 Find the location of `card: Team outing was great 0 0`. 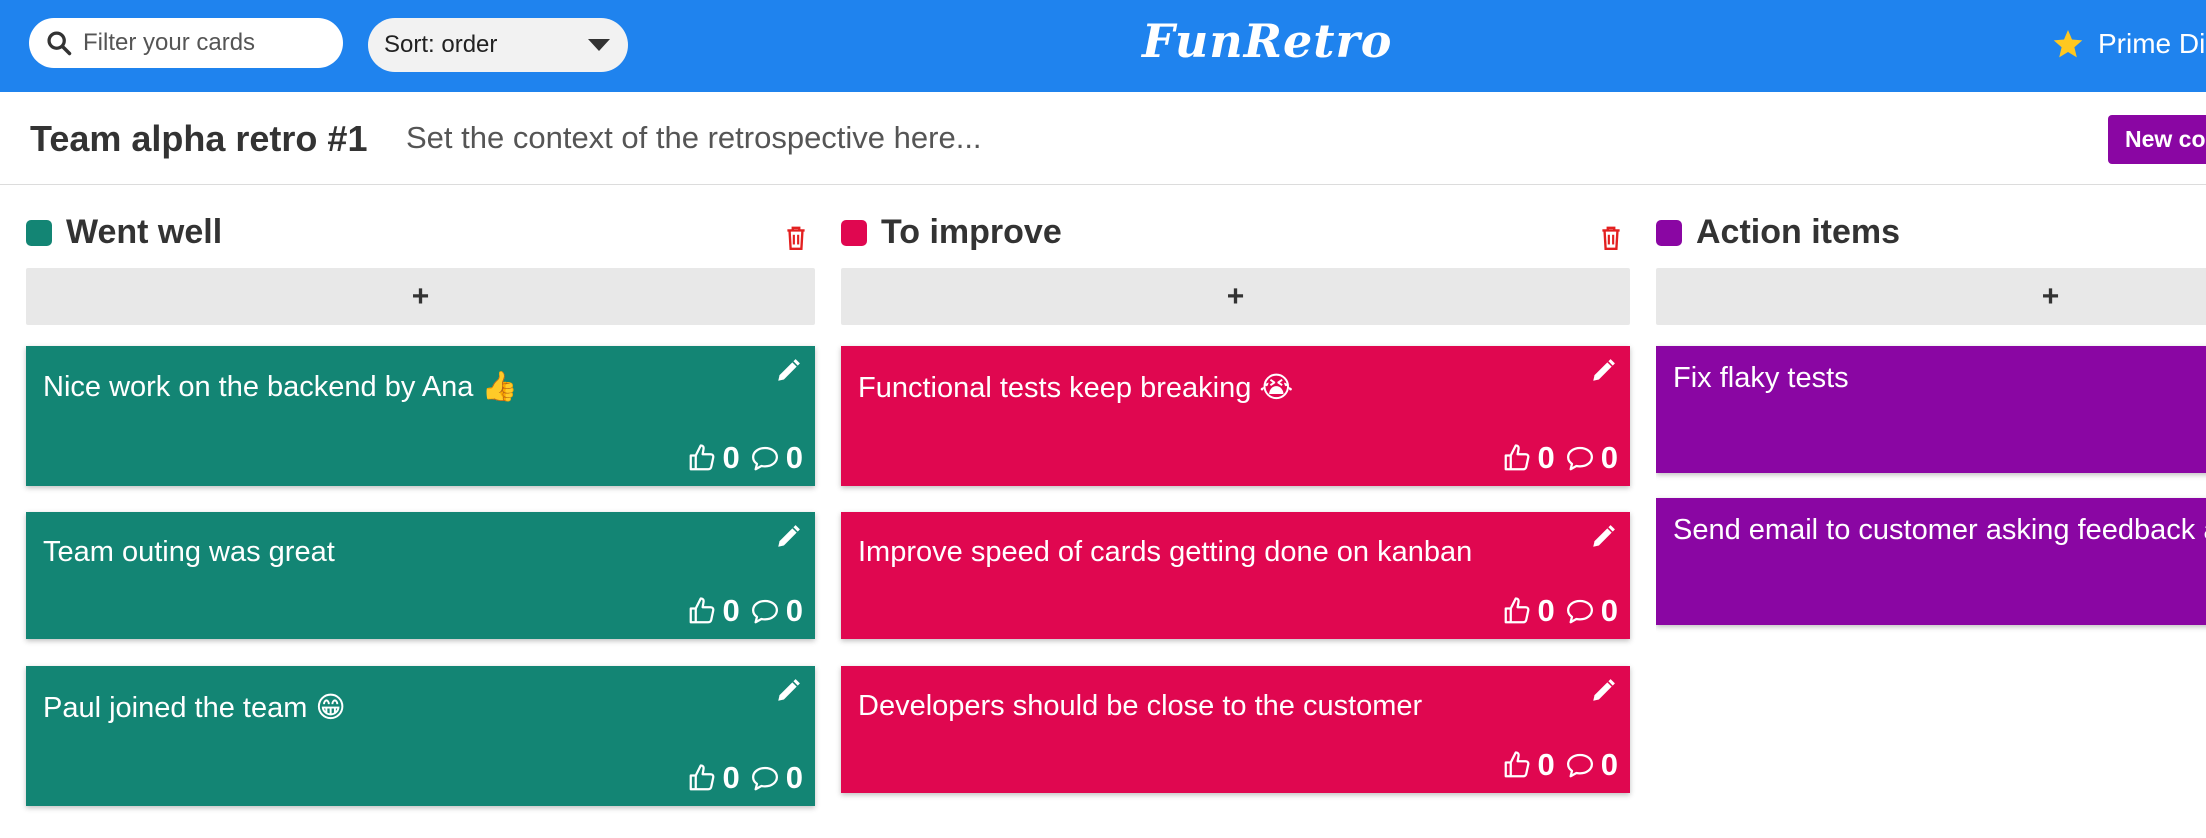

card: Team outing was great 0 0 is located at coordinates (420, 575).